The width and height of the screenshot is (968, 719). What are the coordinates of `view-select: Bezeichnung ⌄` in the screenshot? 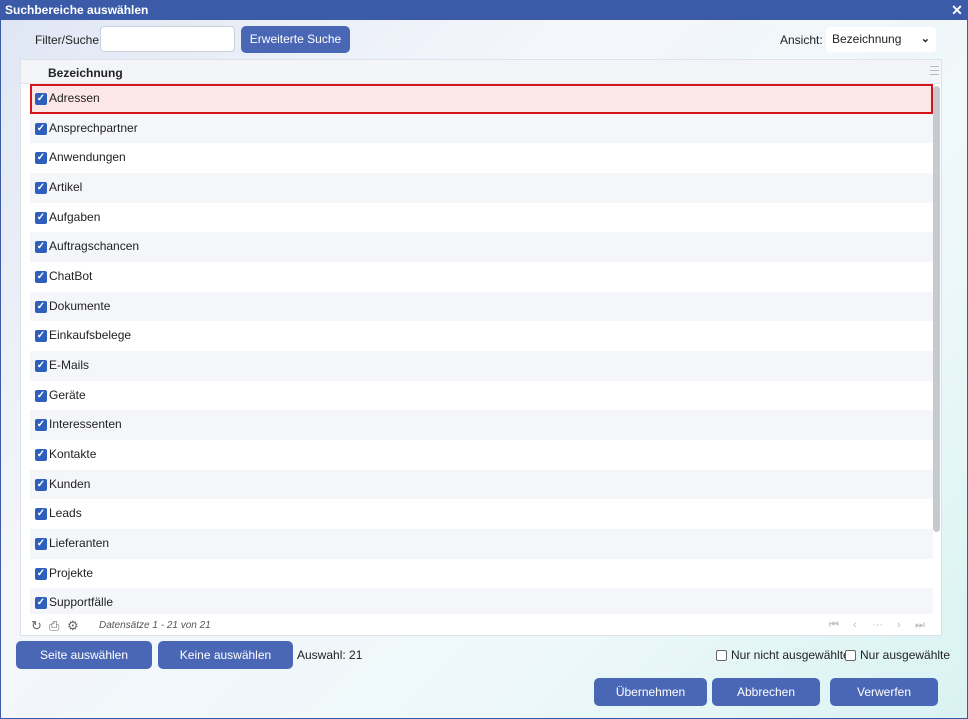 It's located at (881, 39).